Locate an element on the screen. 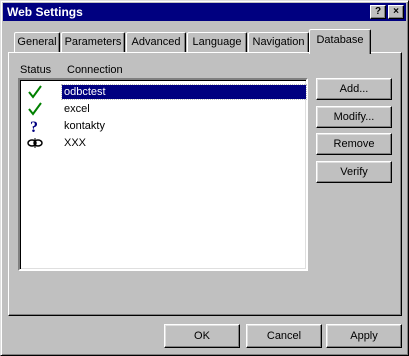 This screenshot has width=409, height=356. list-item: XXX is located at coordinates (164, 143).